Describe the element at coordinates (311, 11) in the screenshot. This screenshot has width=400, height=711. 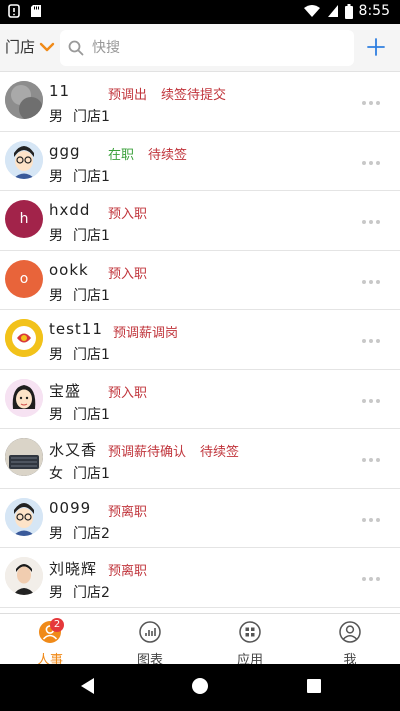
I see `wifi-icon` at that location.